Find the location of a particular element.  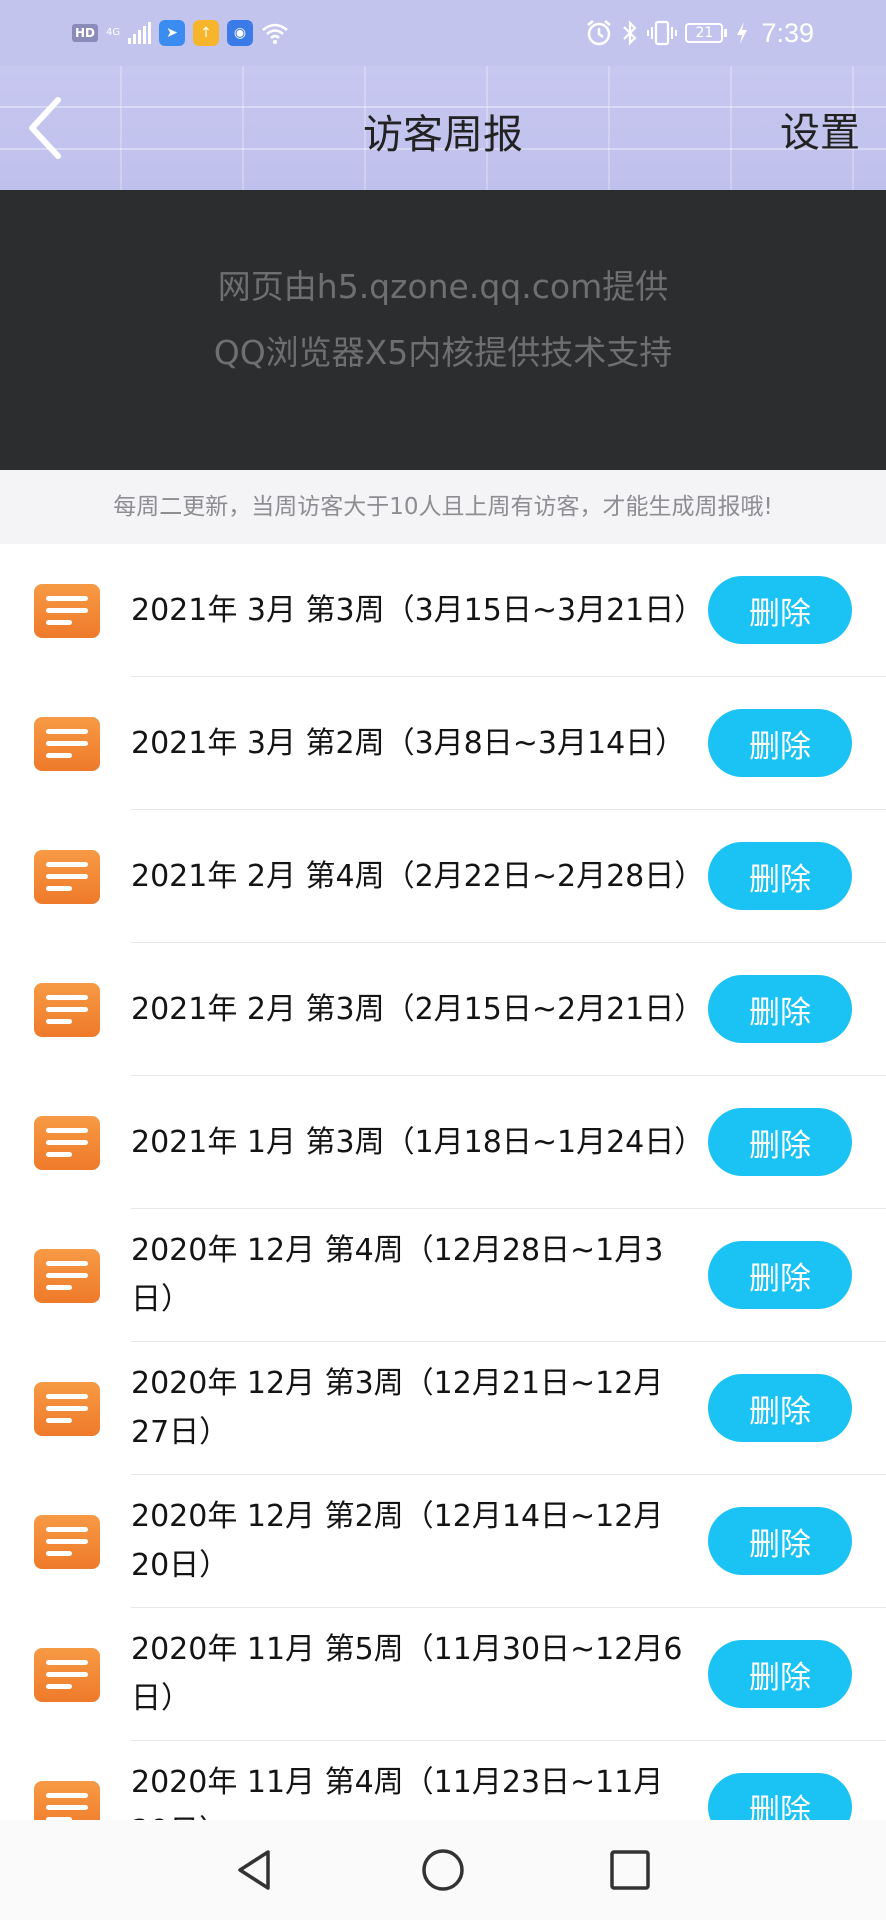

alarm-icon is located at coordinates (599, 33).